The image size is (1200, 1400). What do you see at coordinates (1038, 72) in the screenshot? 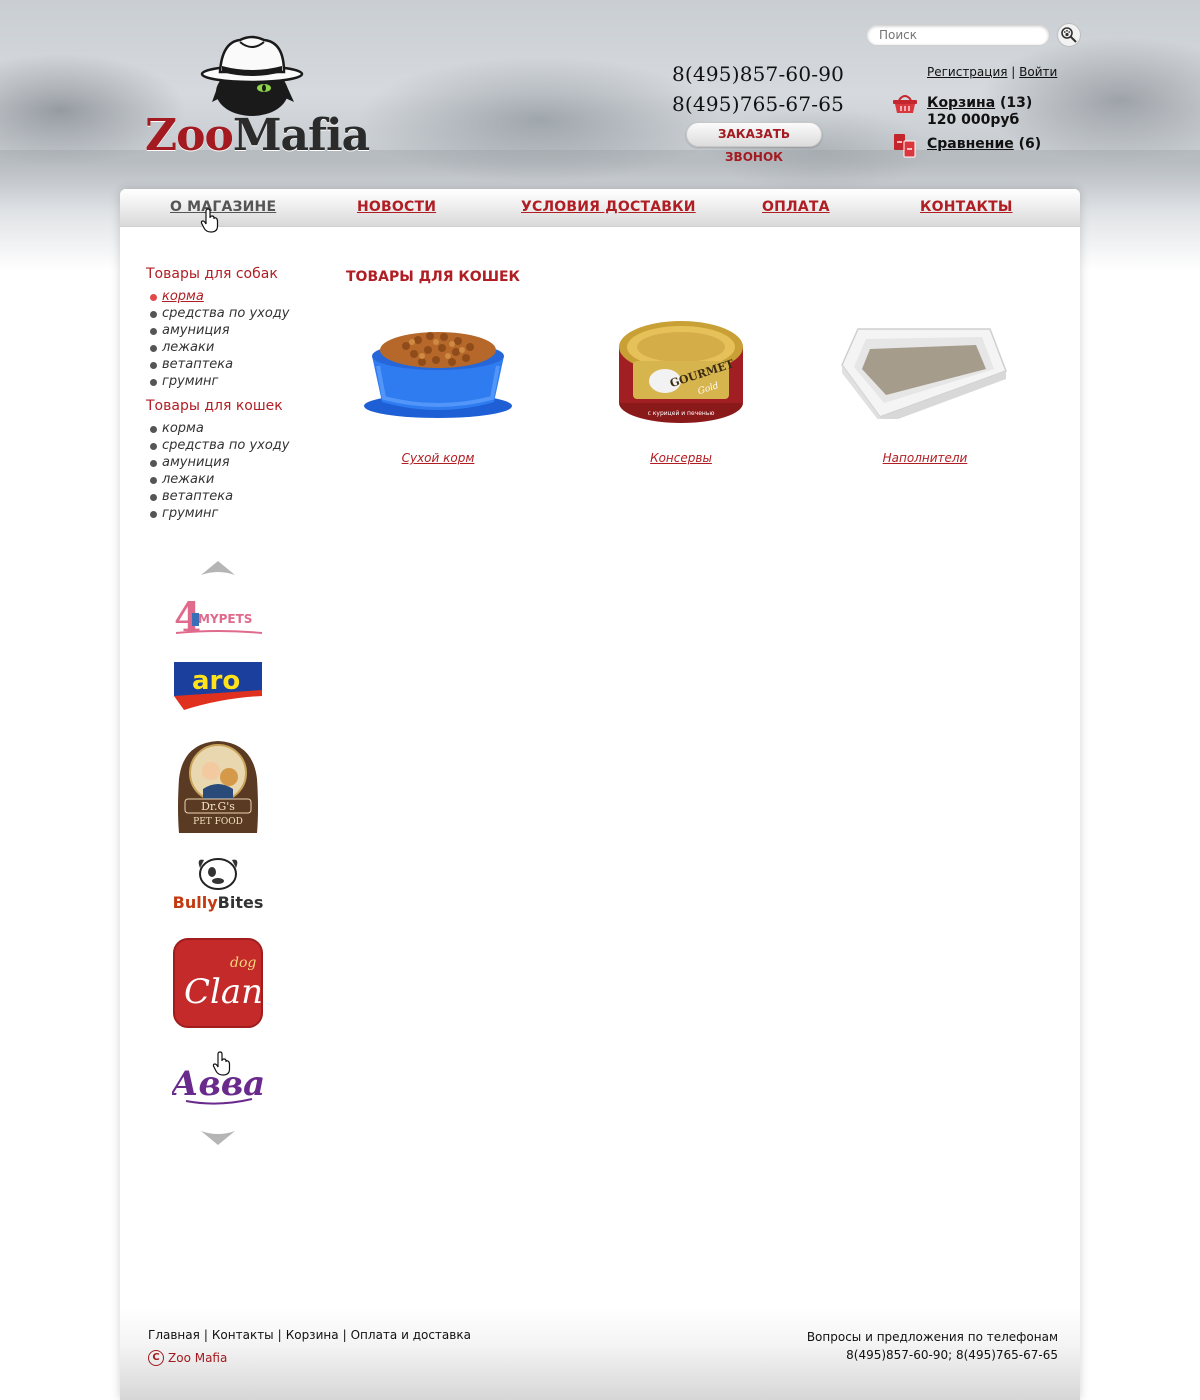
I see `login-link: Войти` at bounding box center [1038, 72].